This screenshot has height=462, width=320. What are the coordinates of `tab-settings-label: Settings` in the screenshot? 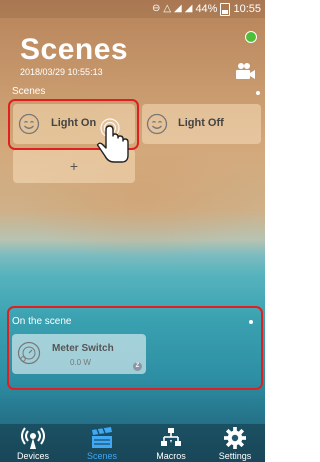 It's located at (235, 456).